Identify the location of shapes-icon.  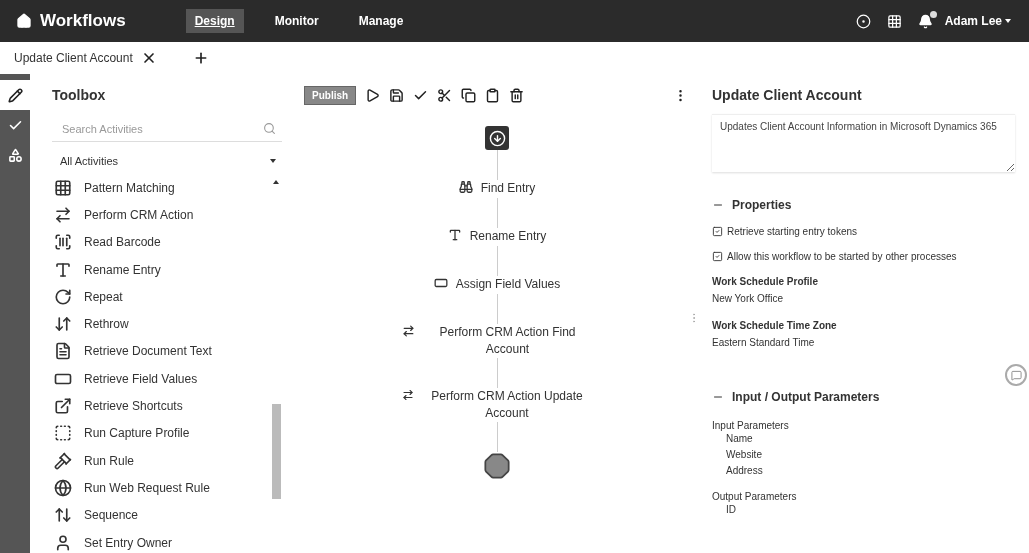
(15, 155).